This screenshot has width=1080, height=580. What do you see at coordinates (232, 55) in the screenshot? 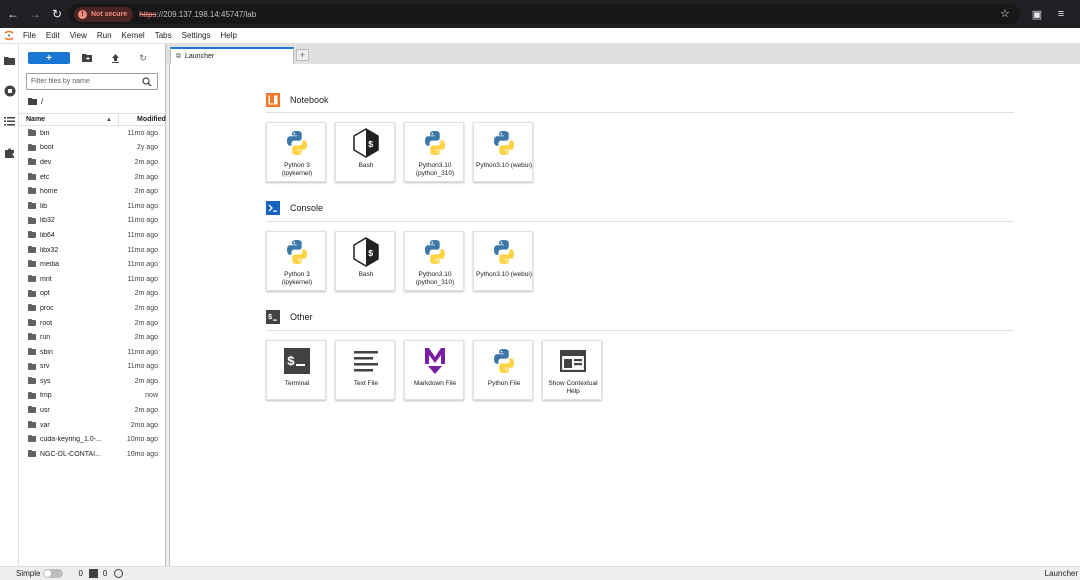
I see `tab-launcher: ⧉ Launcher` at bounding box center [232, 55].